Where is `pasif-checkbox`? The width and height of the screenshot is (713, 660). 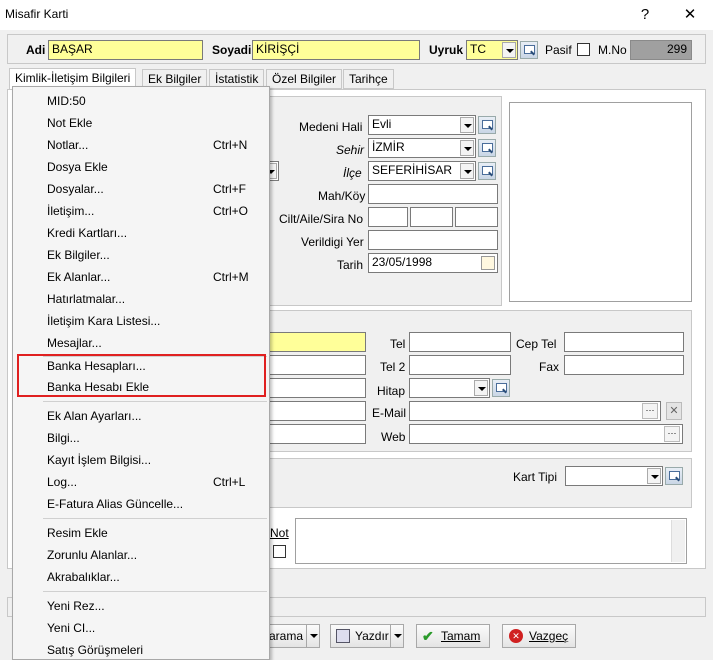
pasif-checkbox is located at coordinates (583, 49).